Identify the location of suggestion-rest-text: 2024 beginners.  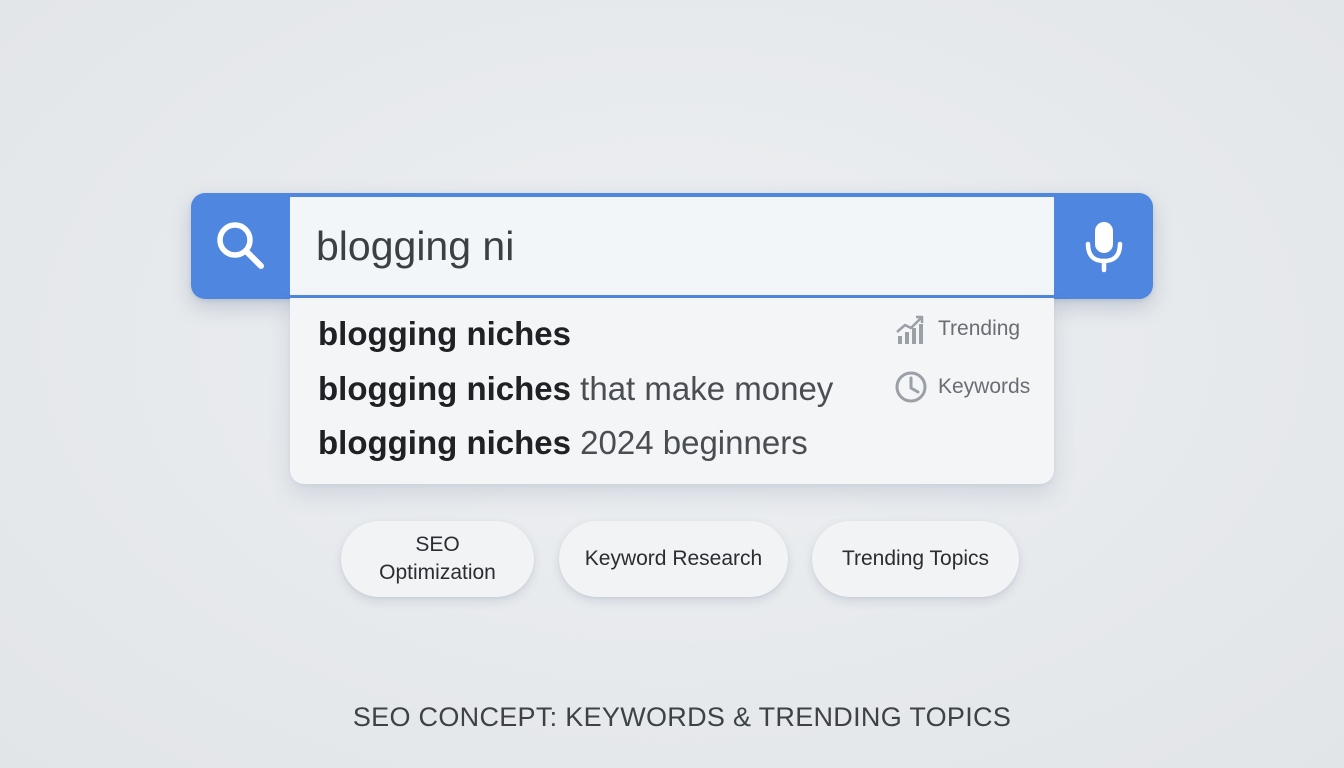
(689, 442).